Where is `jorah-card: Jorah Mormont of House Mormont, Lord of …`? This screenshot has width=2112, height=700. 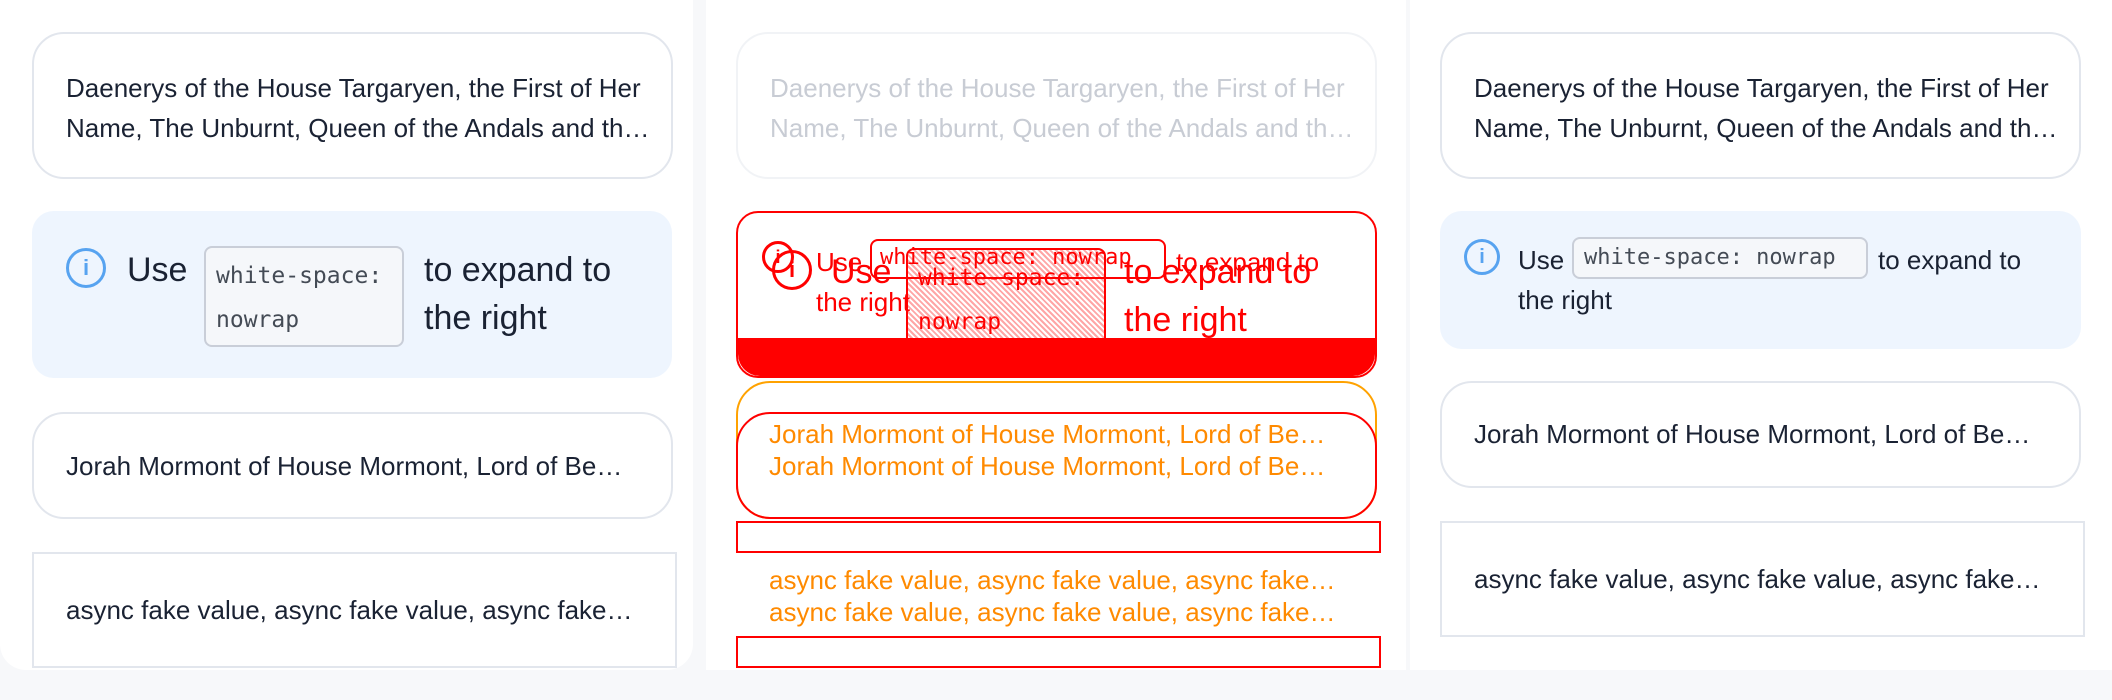
jorah-card: Jorah Mormont of House Mormont, Lord of … is located at coordinates (352, 465).